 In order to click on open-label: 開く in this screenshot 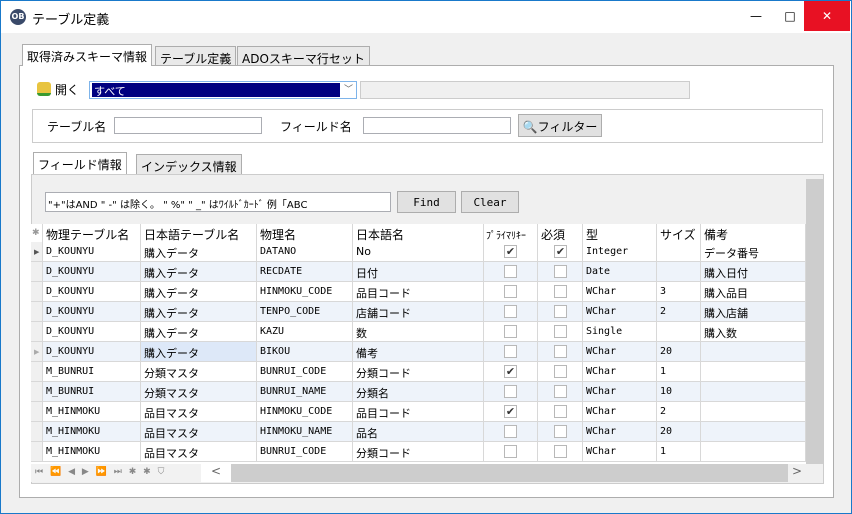, I will do `click(67, 89)`.